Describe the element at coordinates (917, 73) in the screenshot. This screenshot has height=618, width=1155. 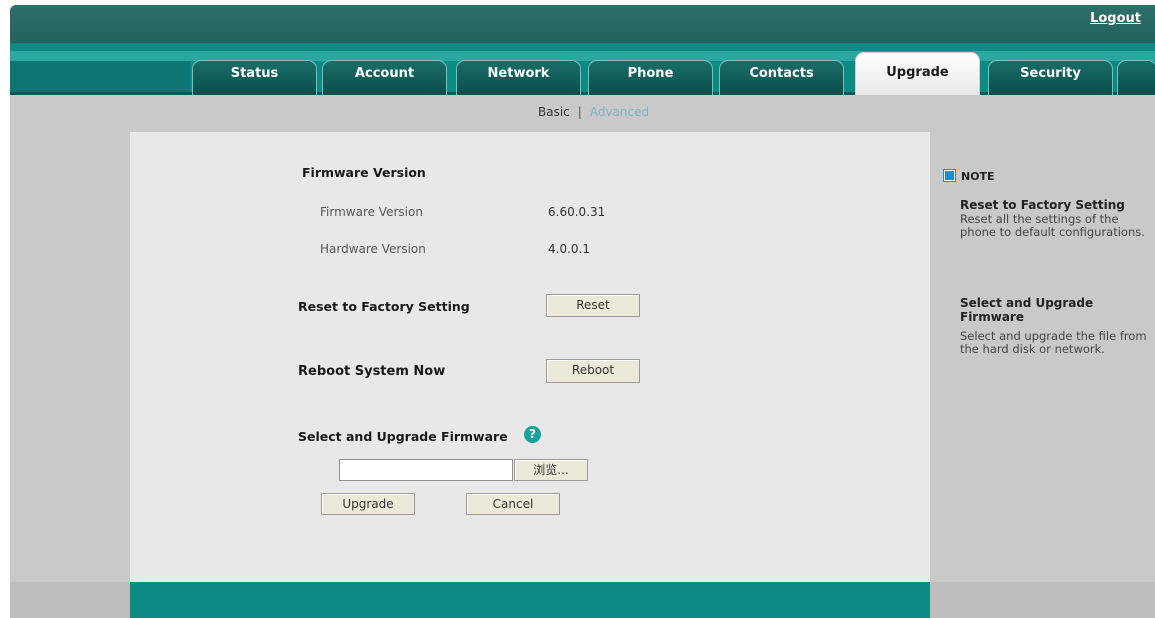
I see `tab-upgrade: Upgrade` at that location.